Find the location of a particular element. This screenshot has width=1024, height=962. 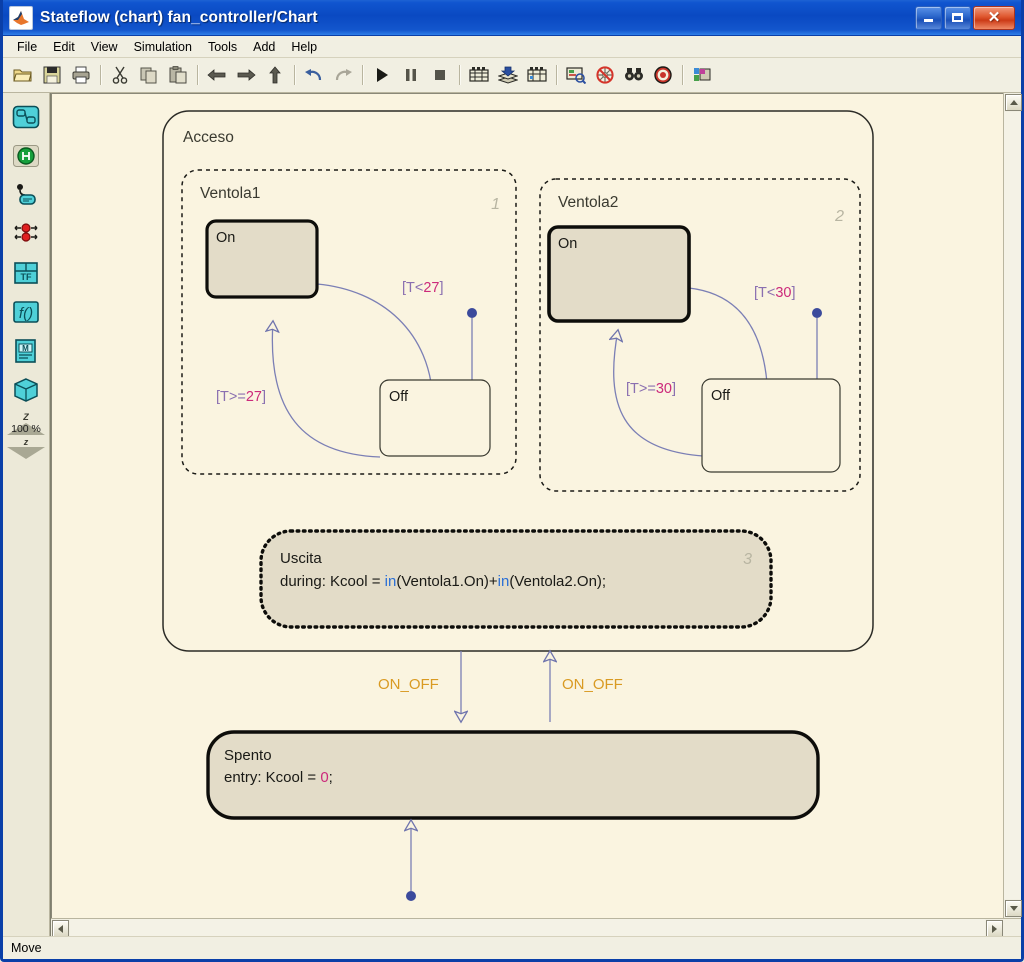

t-chart-default-junction is located at coordinates (411, 896).